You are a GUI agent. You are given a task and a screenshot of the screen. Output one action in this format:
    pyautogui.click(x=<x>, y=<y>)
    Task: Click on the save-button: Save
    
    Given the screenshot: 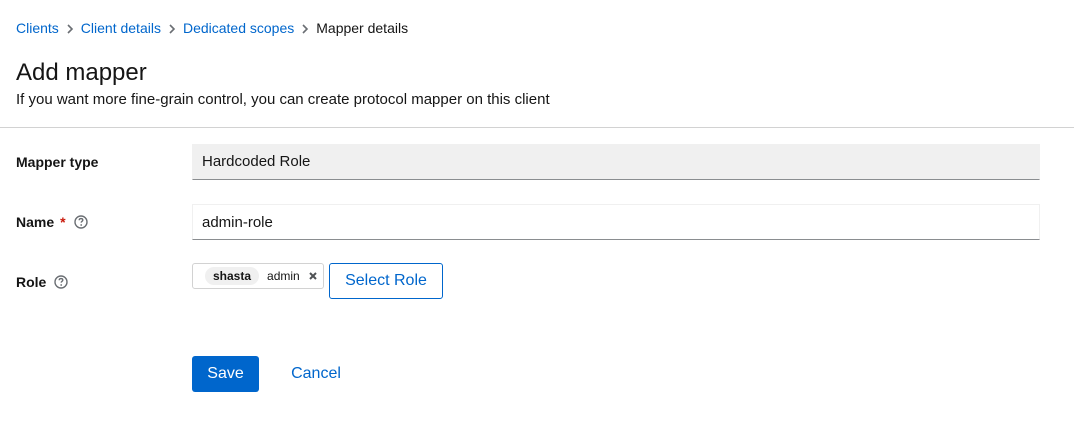 What is the action you would take?
    pyautogui.click(x=225, y=374)
    